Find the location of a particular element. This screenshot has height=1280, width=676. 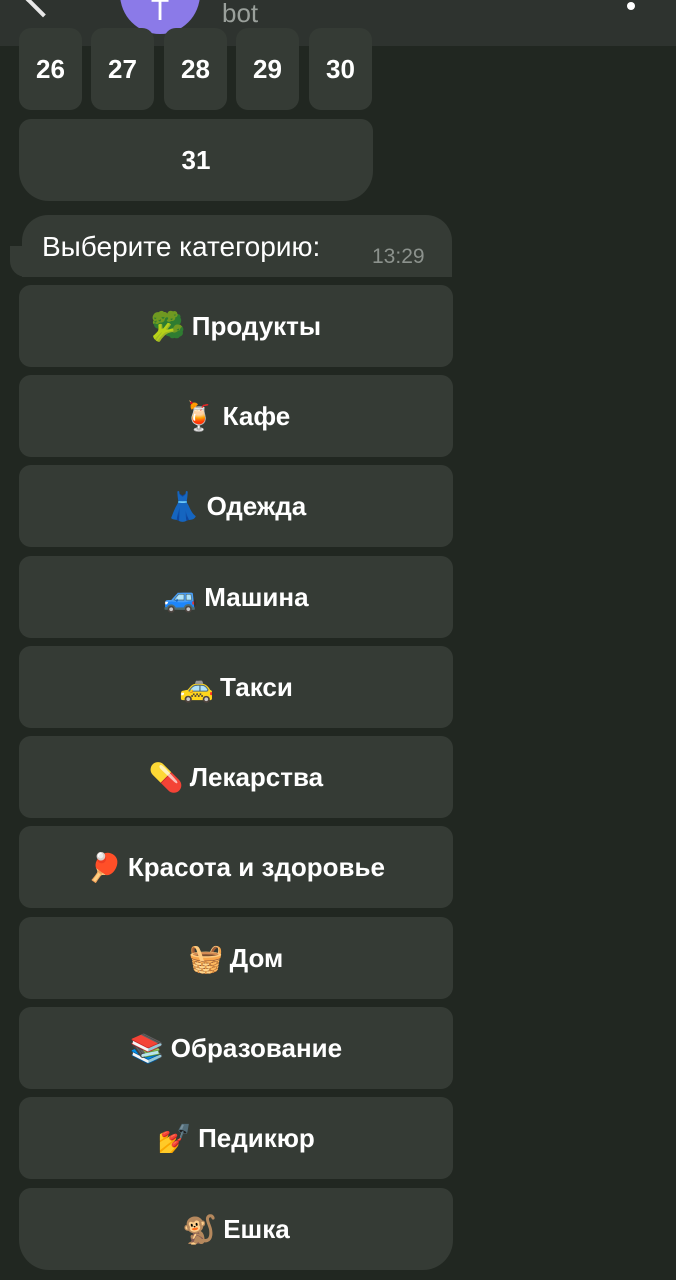

category-label: Одежда is located at coordinates (256, 505).